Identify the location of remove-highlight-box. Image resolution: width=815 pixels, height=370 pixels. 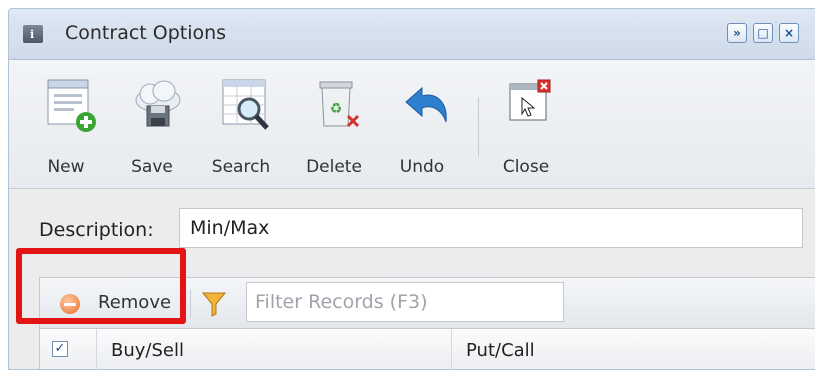
(101, 286).